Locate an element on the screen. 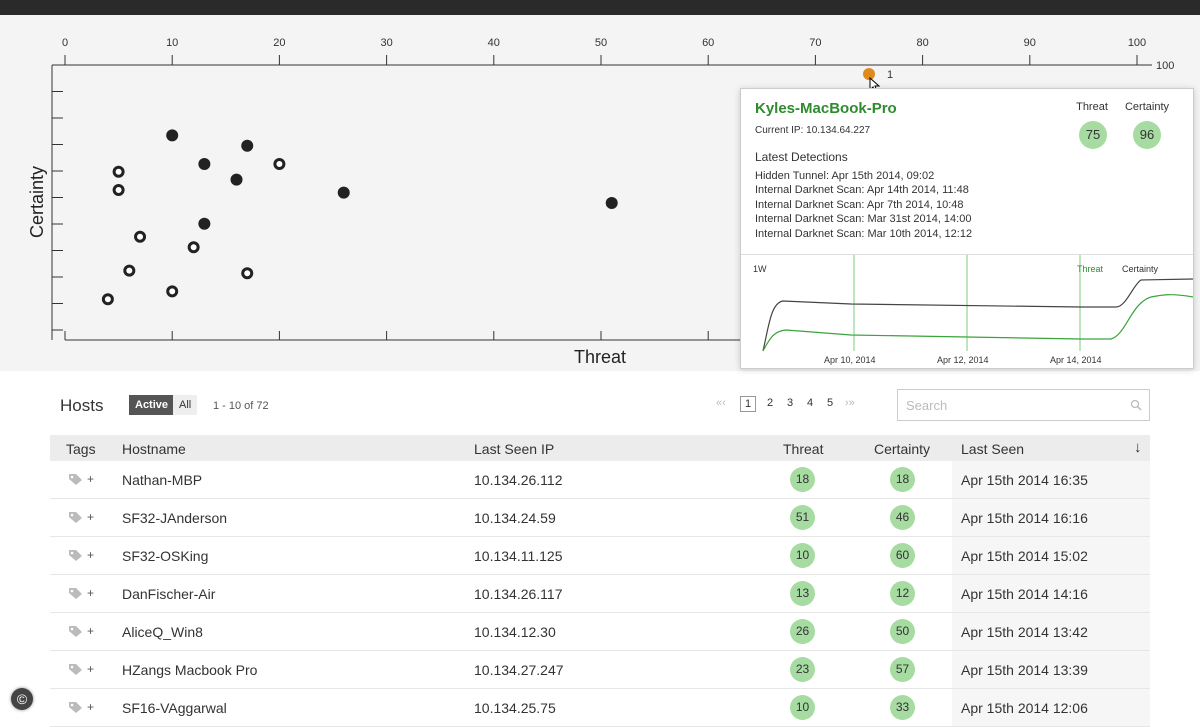 This screenshot has width=1200, height=727. trend-threat-legend: Threat is located at coordinates (1090, 269).